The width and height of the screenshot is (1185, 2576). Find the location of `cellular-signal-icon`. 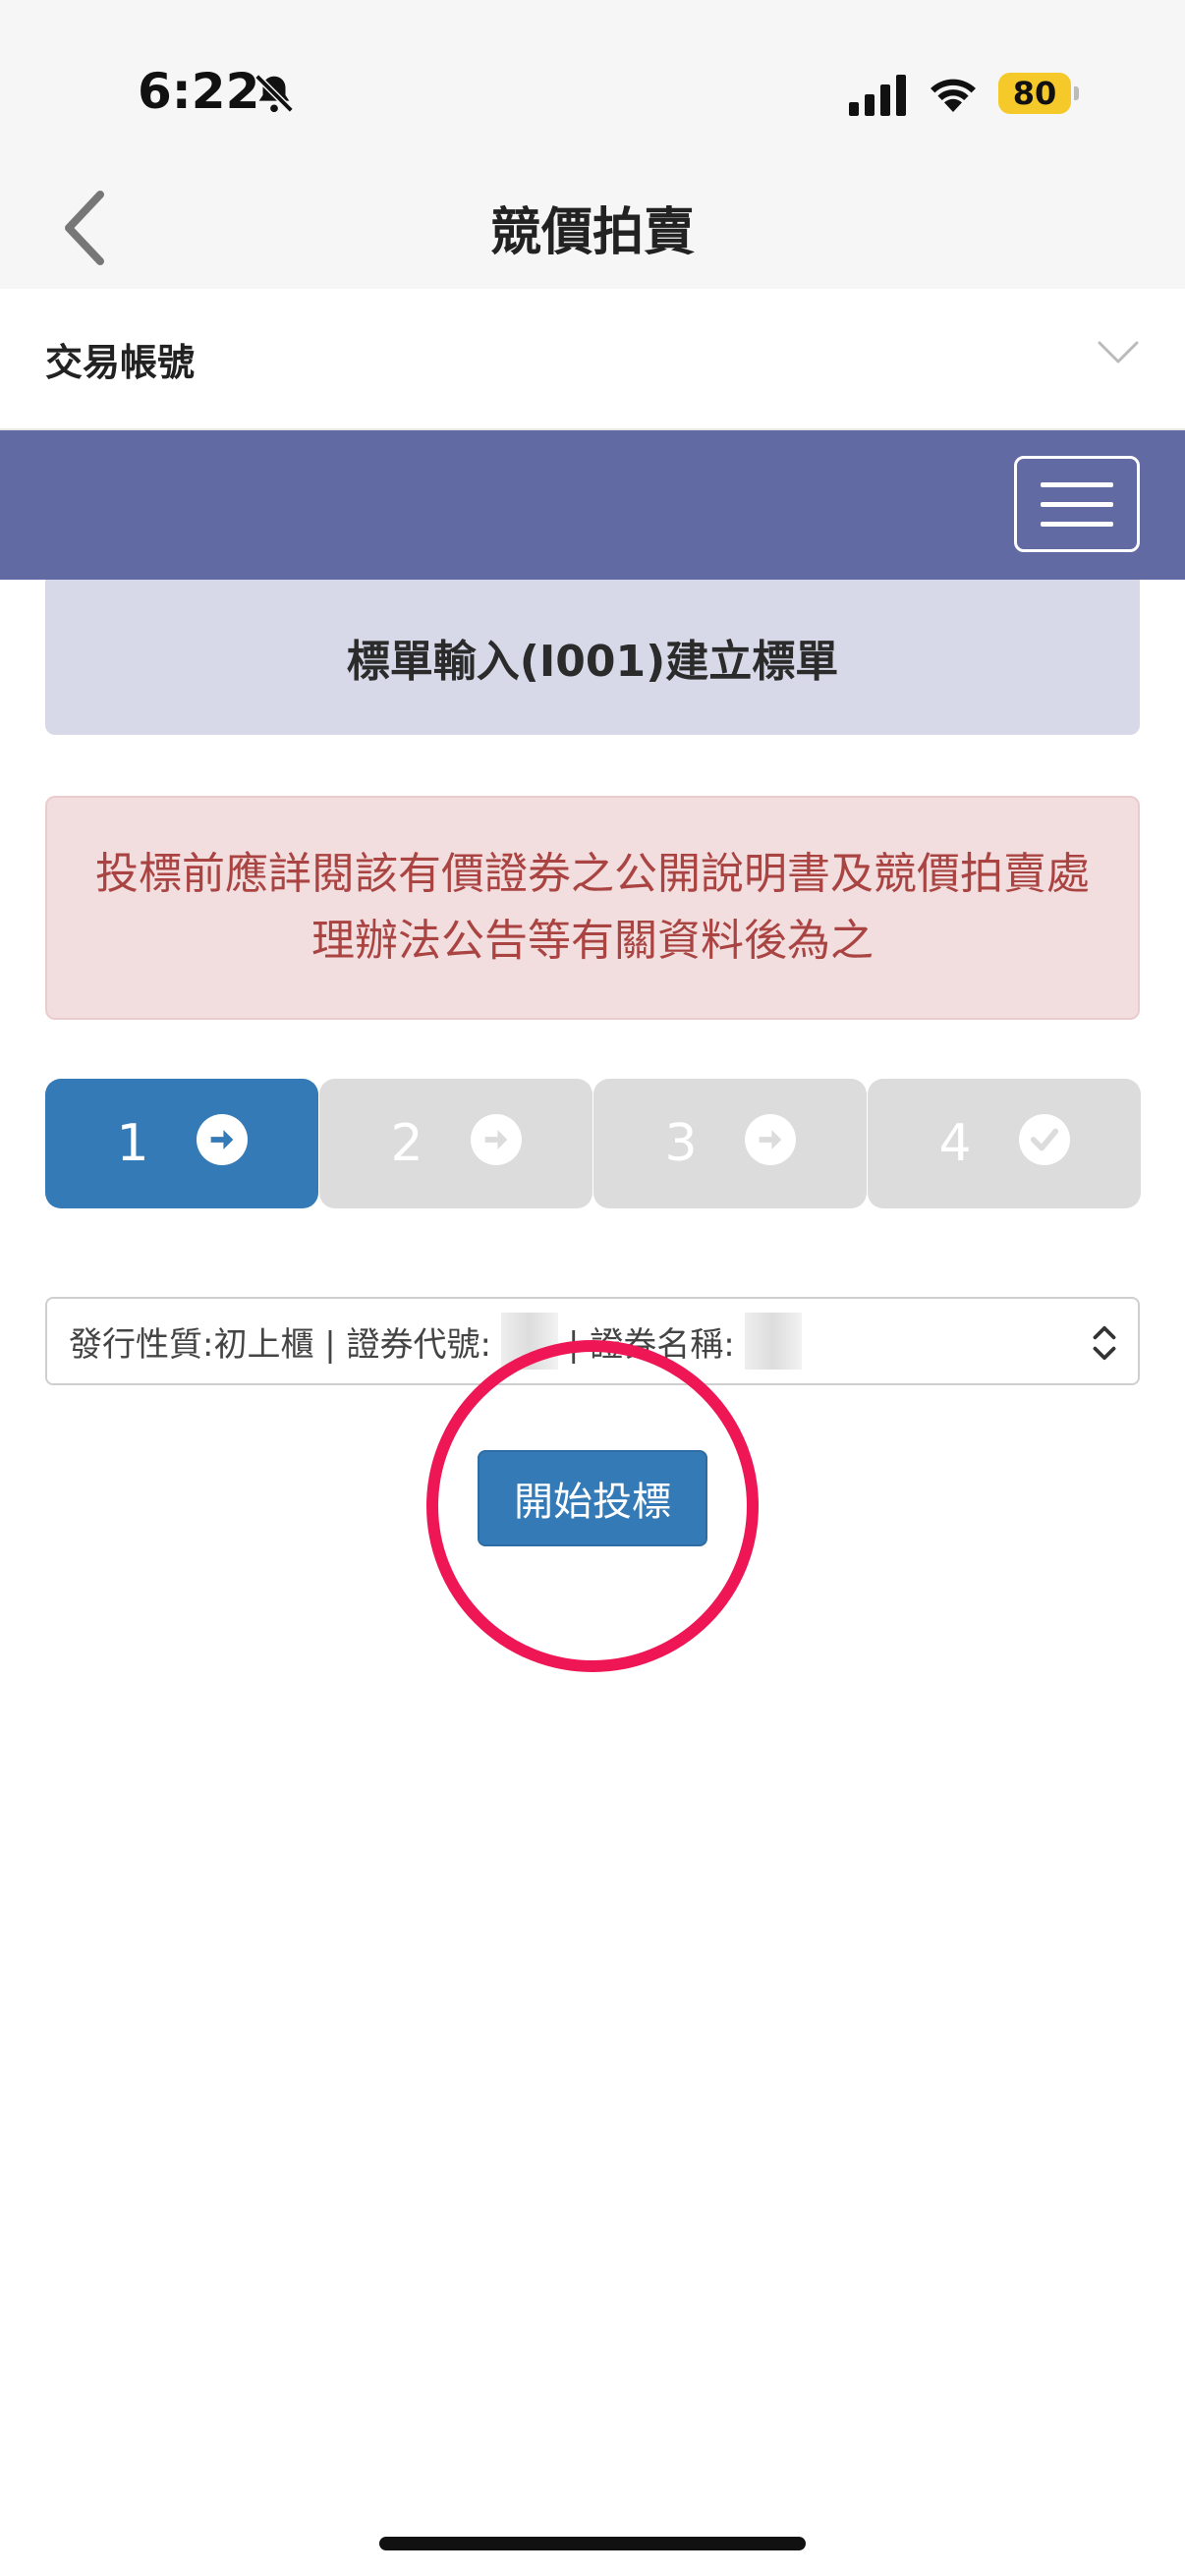

cellular-signal-icon is located at coordinates (878, 95).